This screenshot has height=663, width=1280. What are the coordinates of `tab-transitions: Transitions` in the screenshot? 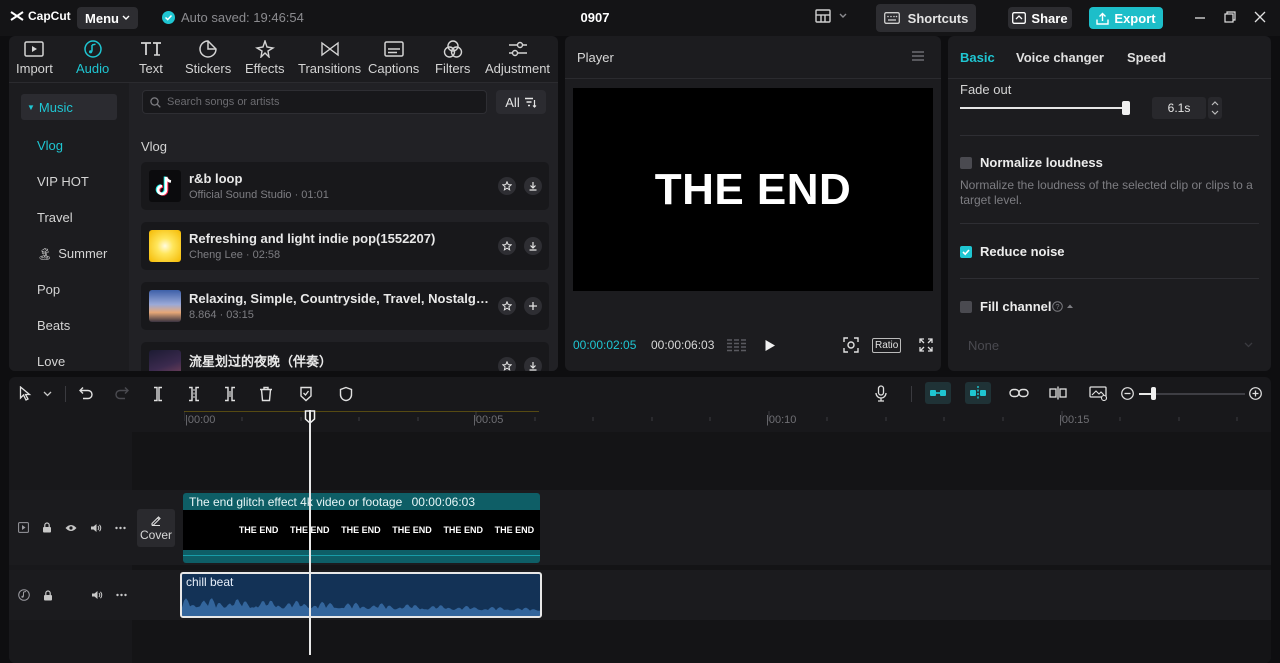 It's located at (329, 58).